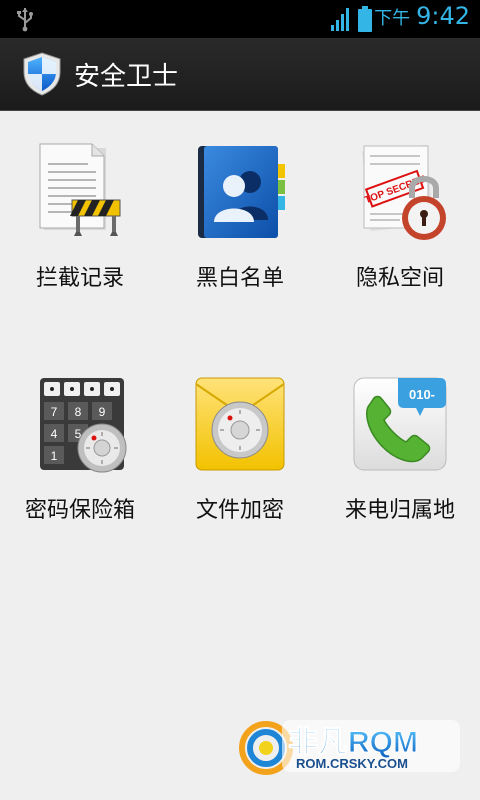 Image resolution: width=480 pixels, height=800 pixels. What do you see at coordinates (42, 74) in the screenshot?
I see `shield-icon` at bounding box center [42, 74].